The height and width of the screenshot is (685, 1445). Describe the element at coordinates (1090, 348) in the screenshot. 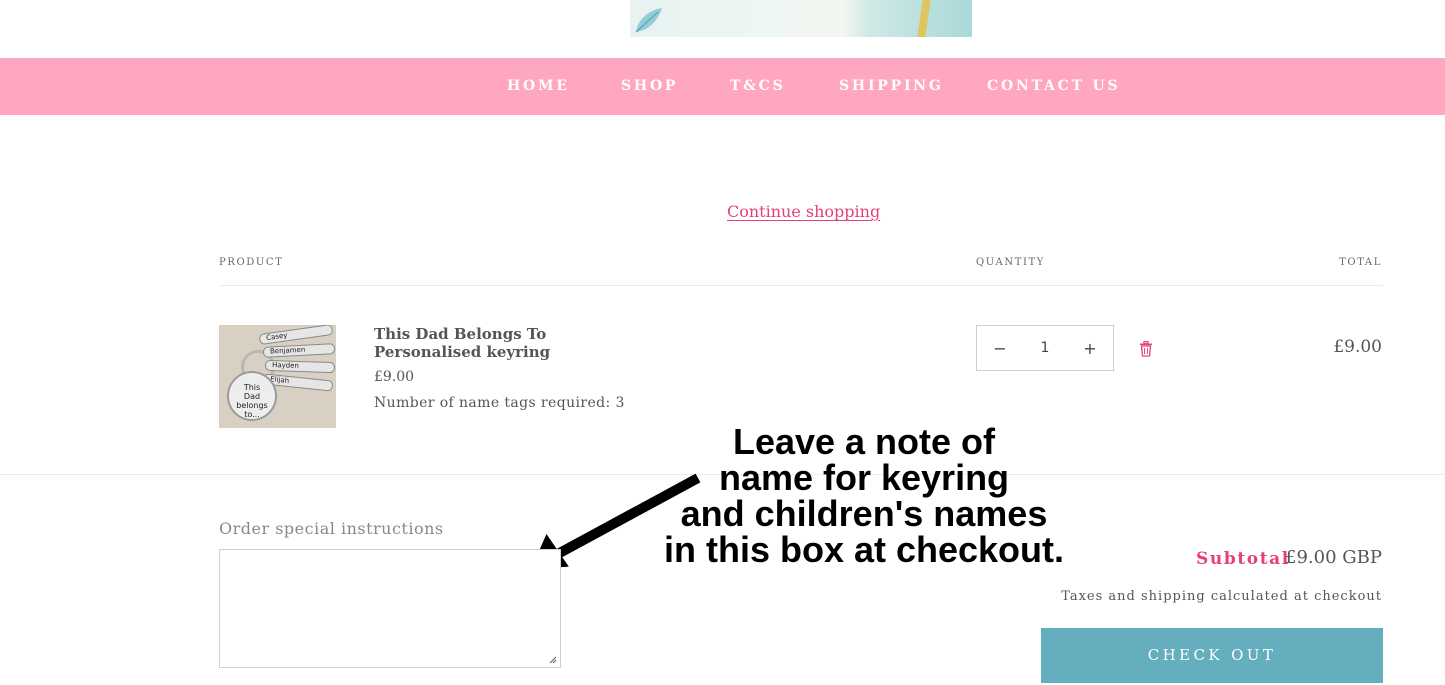

I see `plus-icon: +` at that location.